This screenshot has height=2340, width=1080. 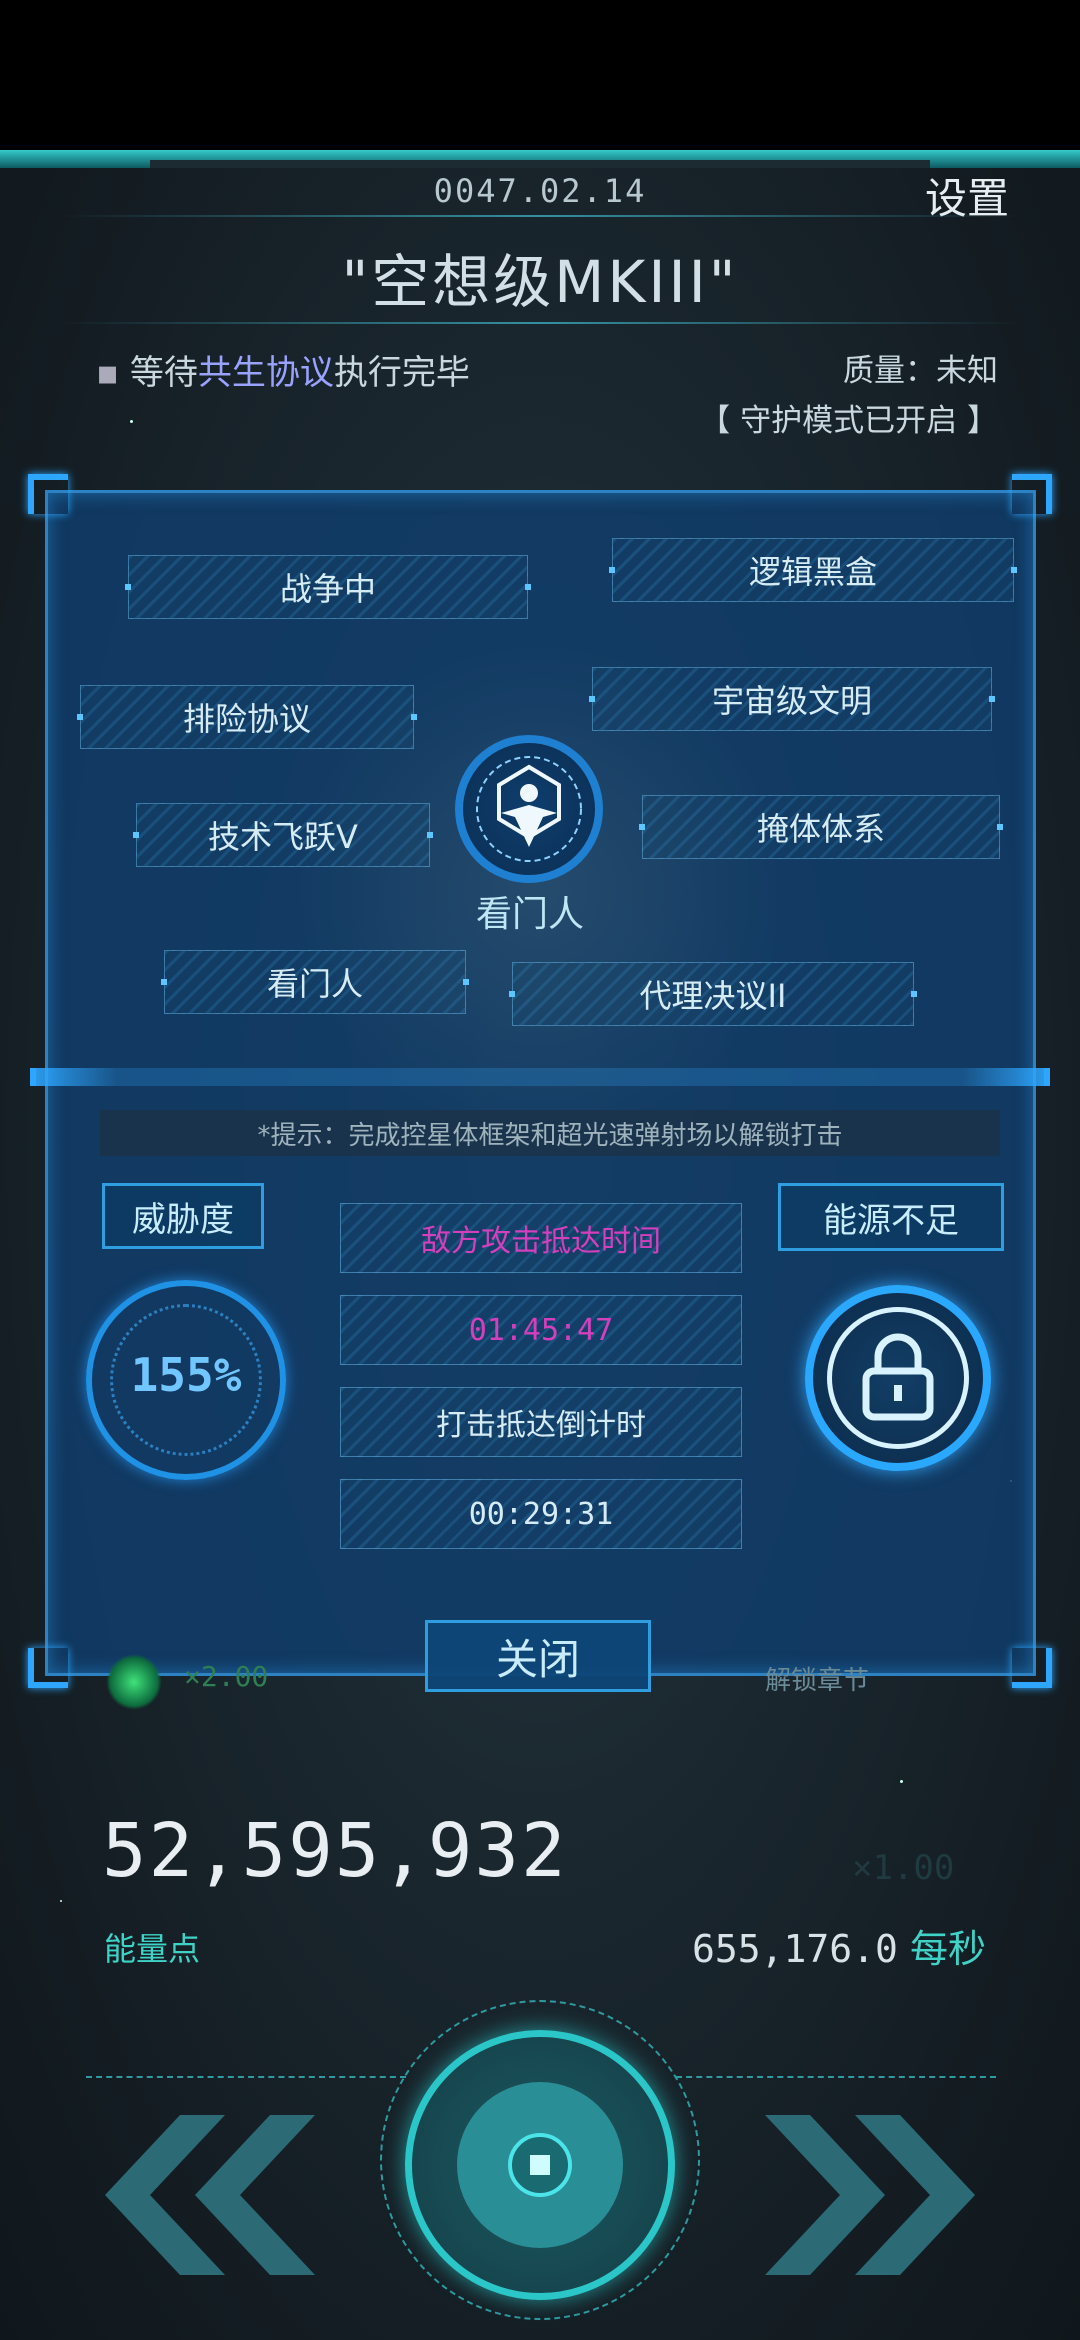 What do you see at coordinates (836, 2077) in the screenshot?
I see `bottom-guide-line-right` at bounding box center [836, 2077].